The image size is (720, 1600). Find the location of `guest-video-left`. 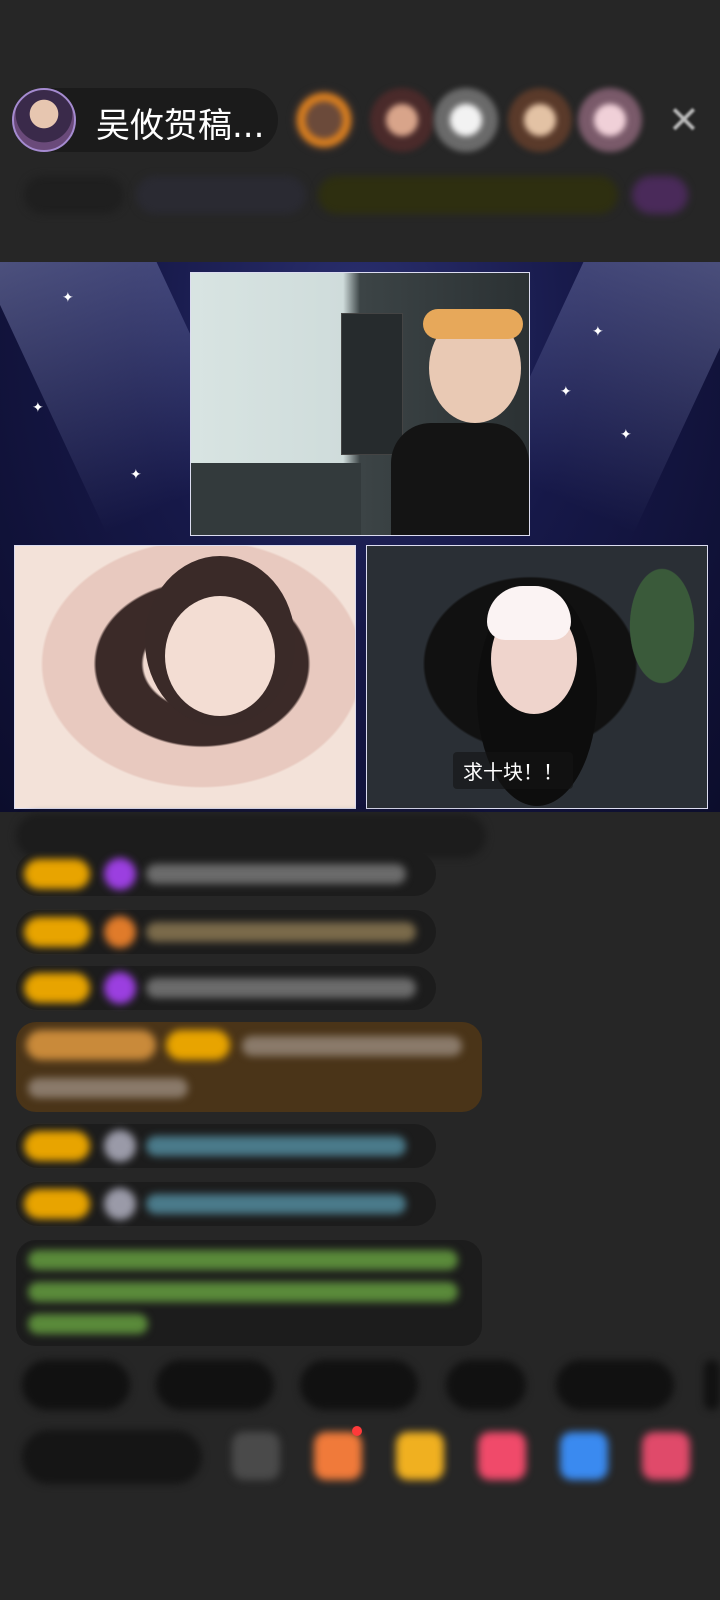

guest-video-left is located at coordinates (185, 677).